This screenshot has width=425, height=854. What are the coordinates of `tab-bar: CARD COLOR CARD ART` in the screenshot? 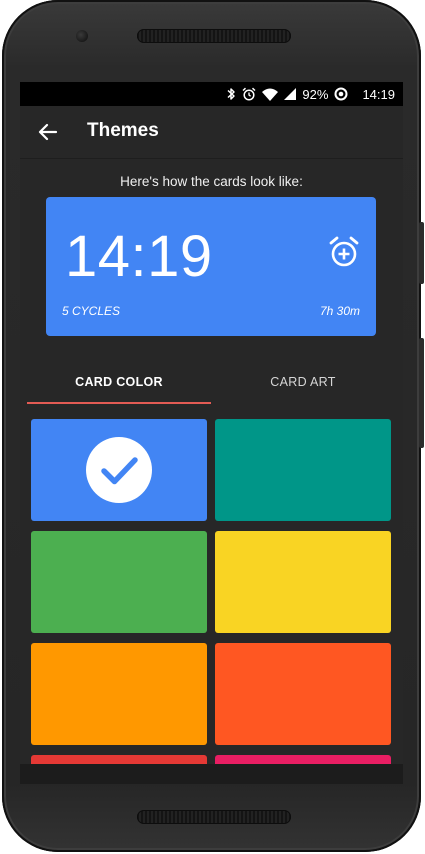 It's located at (211, 383).